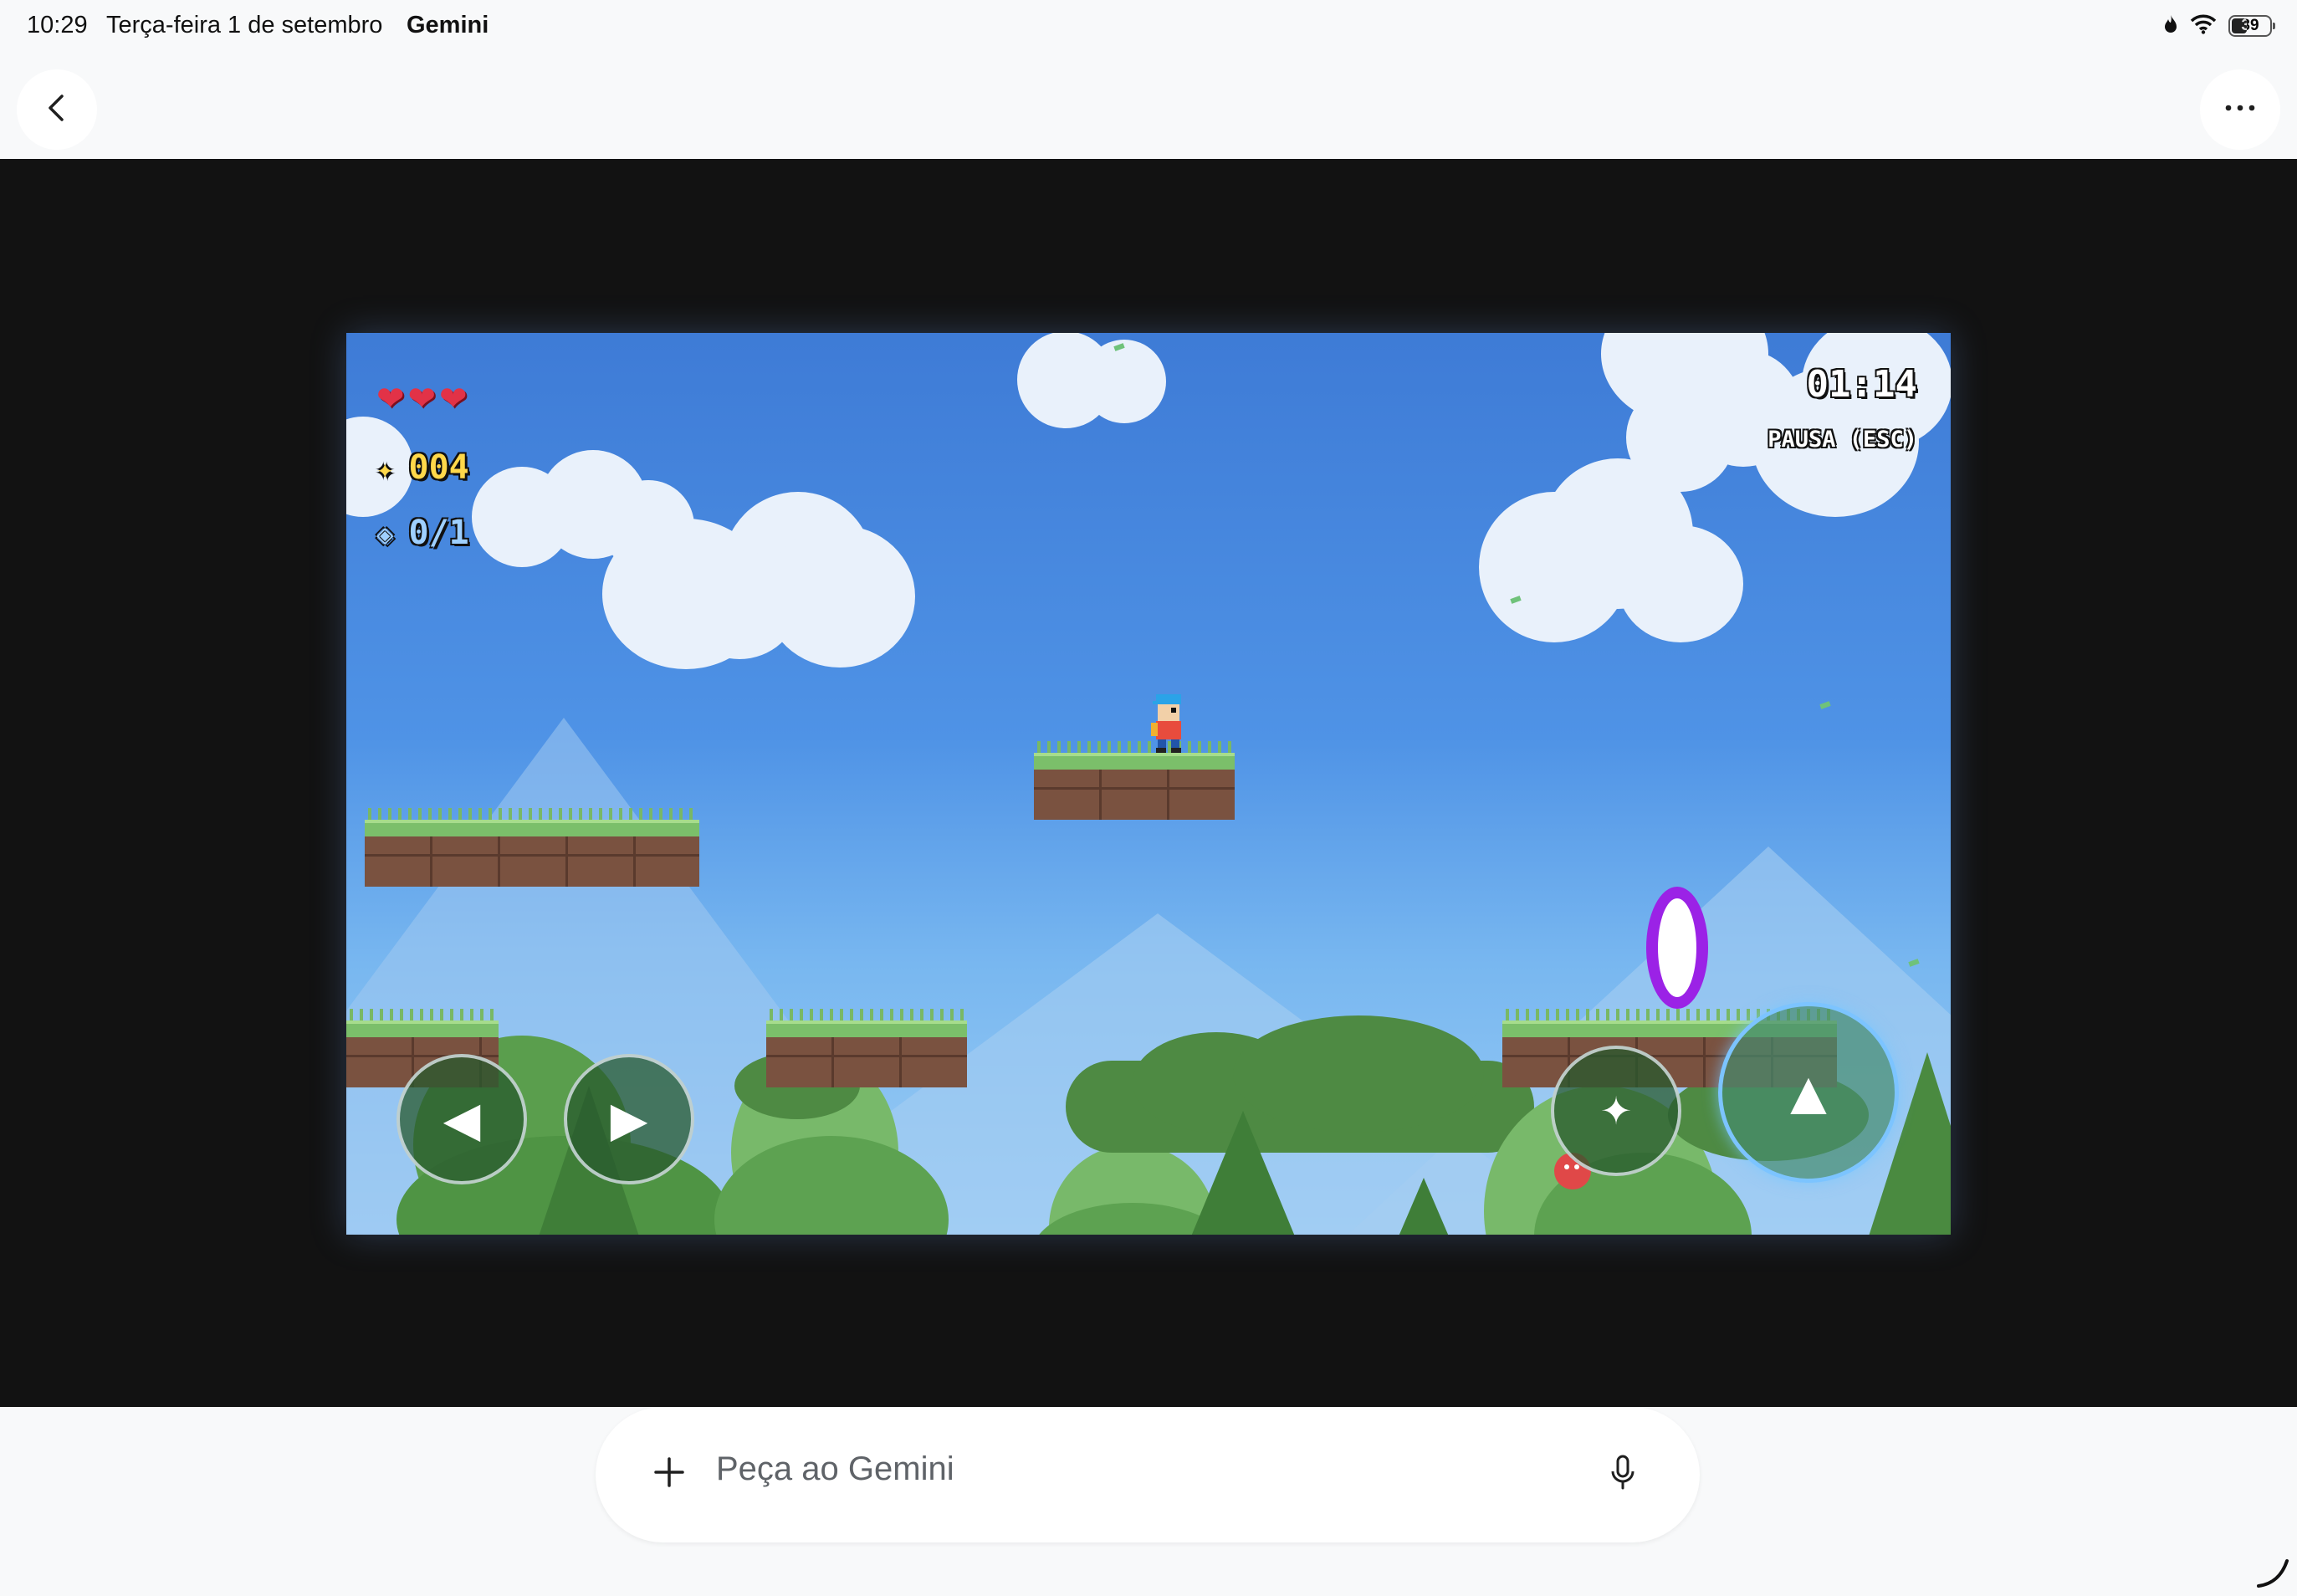 The image size is (2297, 1596). I want to click on particle, so click(1825, 705).